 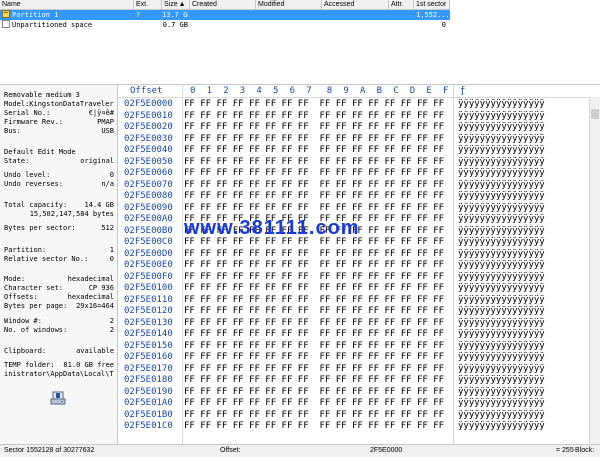 I want to click on col-created: Created, so click(x=223, y=5).